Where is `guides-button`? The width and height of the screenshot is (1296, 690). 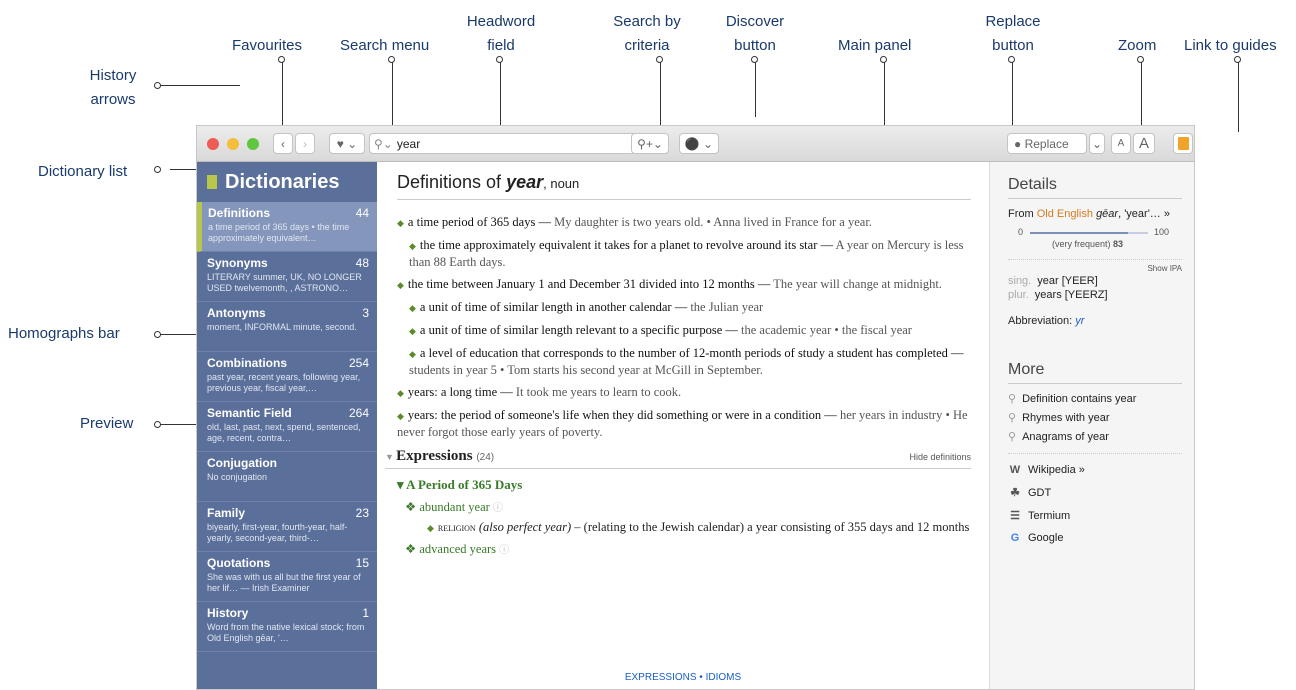
guides-button is located at coordinates (1183, 143).